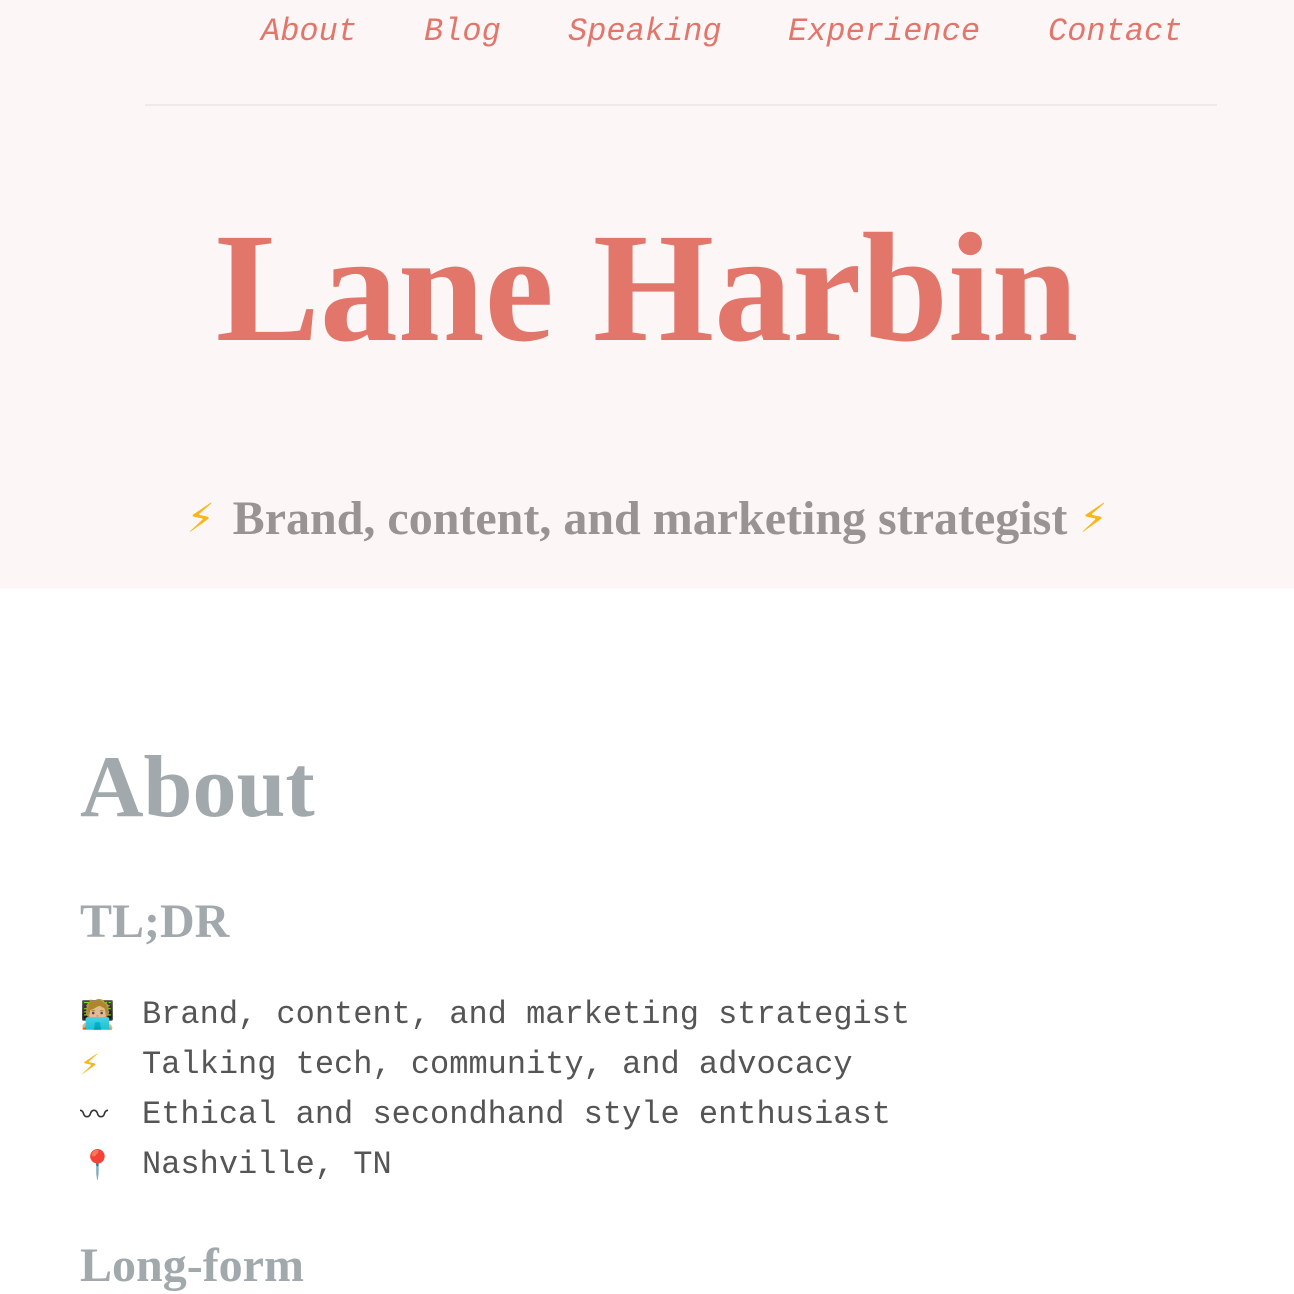  Describe the element at coordinates (497, 1064) in the screenshot. I see `list-item-text: Talking tech, community, and advocacy` at that location.